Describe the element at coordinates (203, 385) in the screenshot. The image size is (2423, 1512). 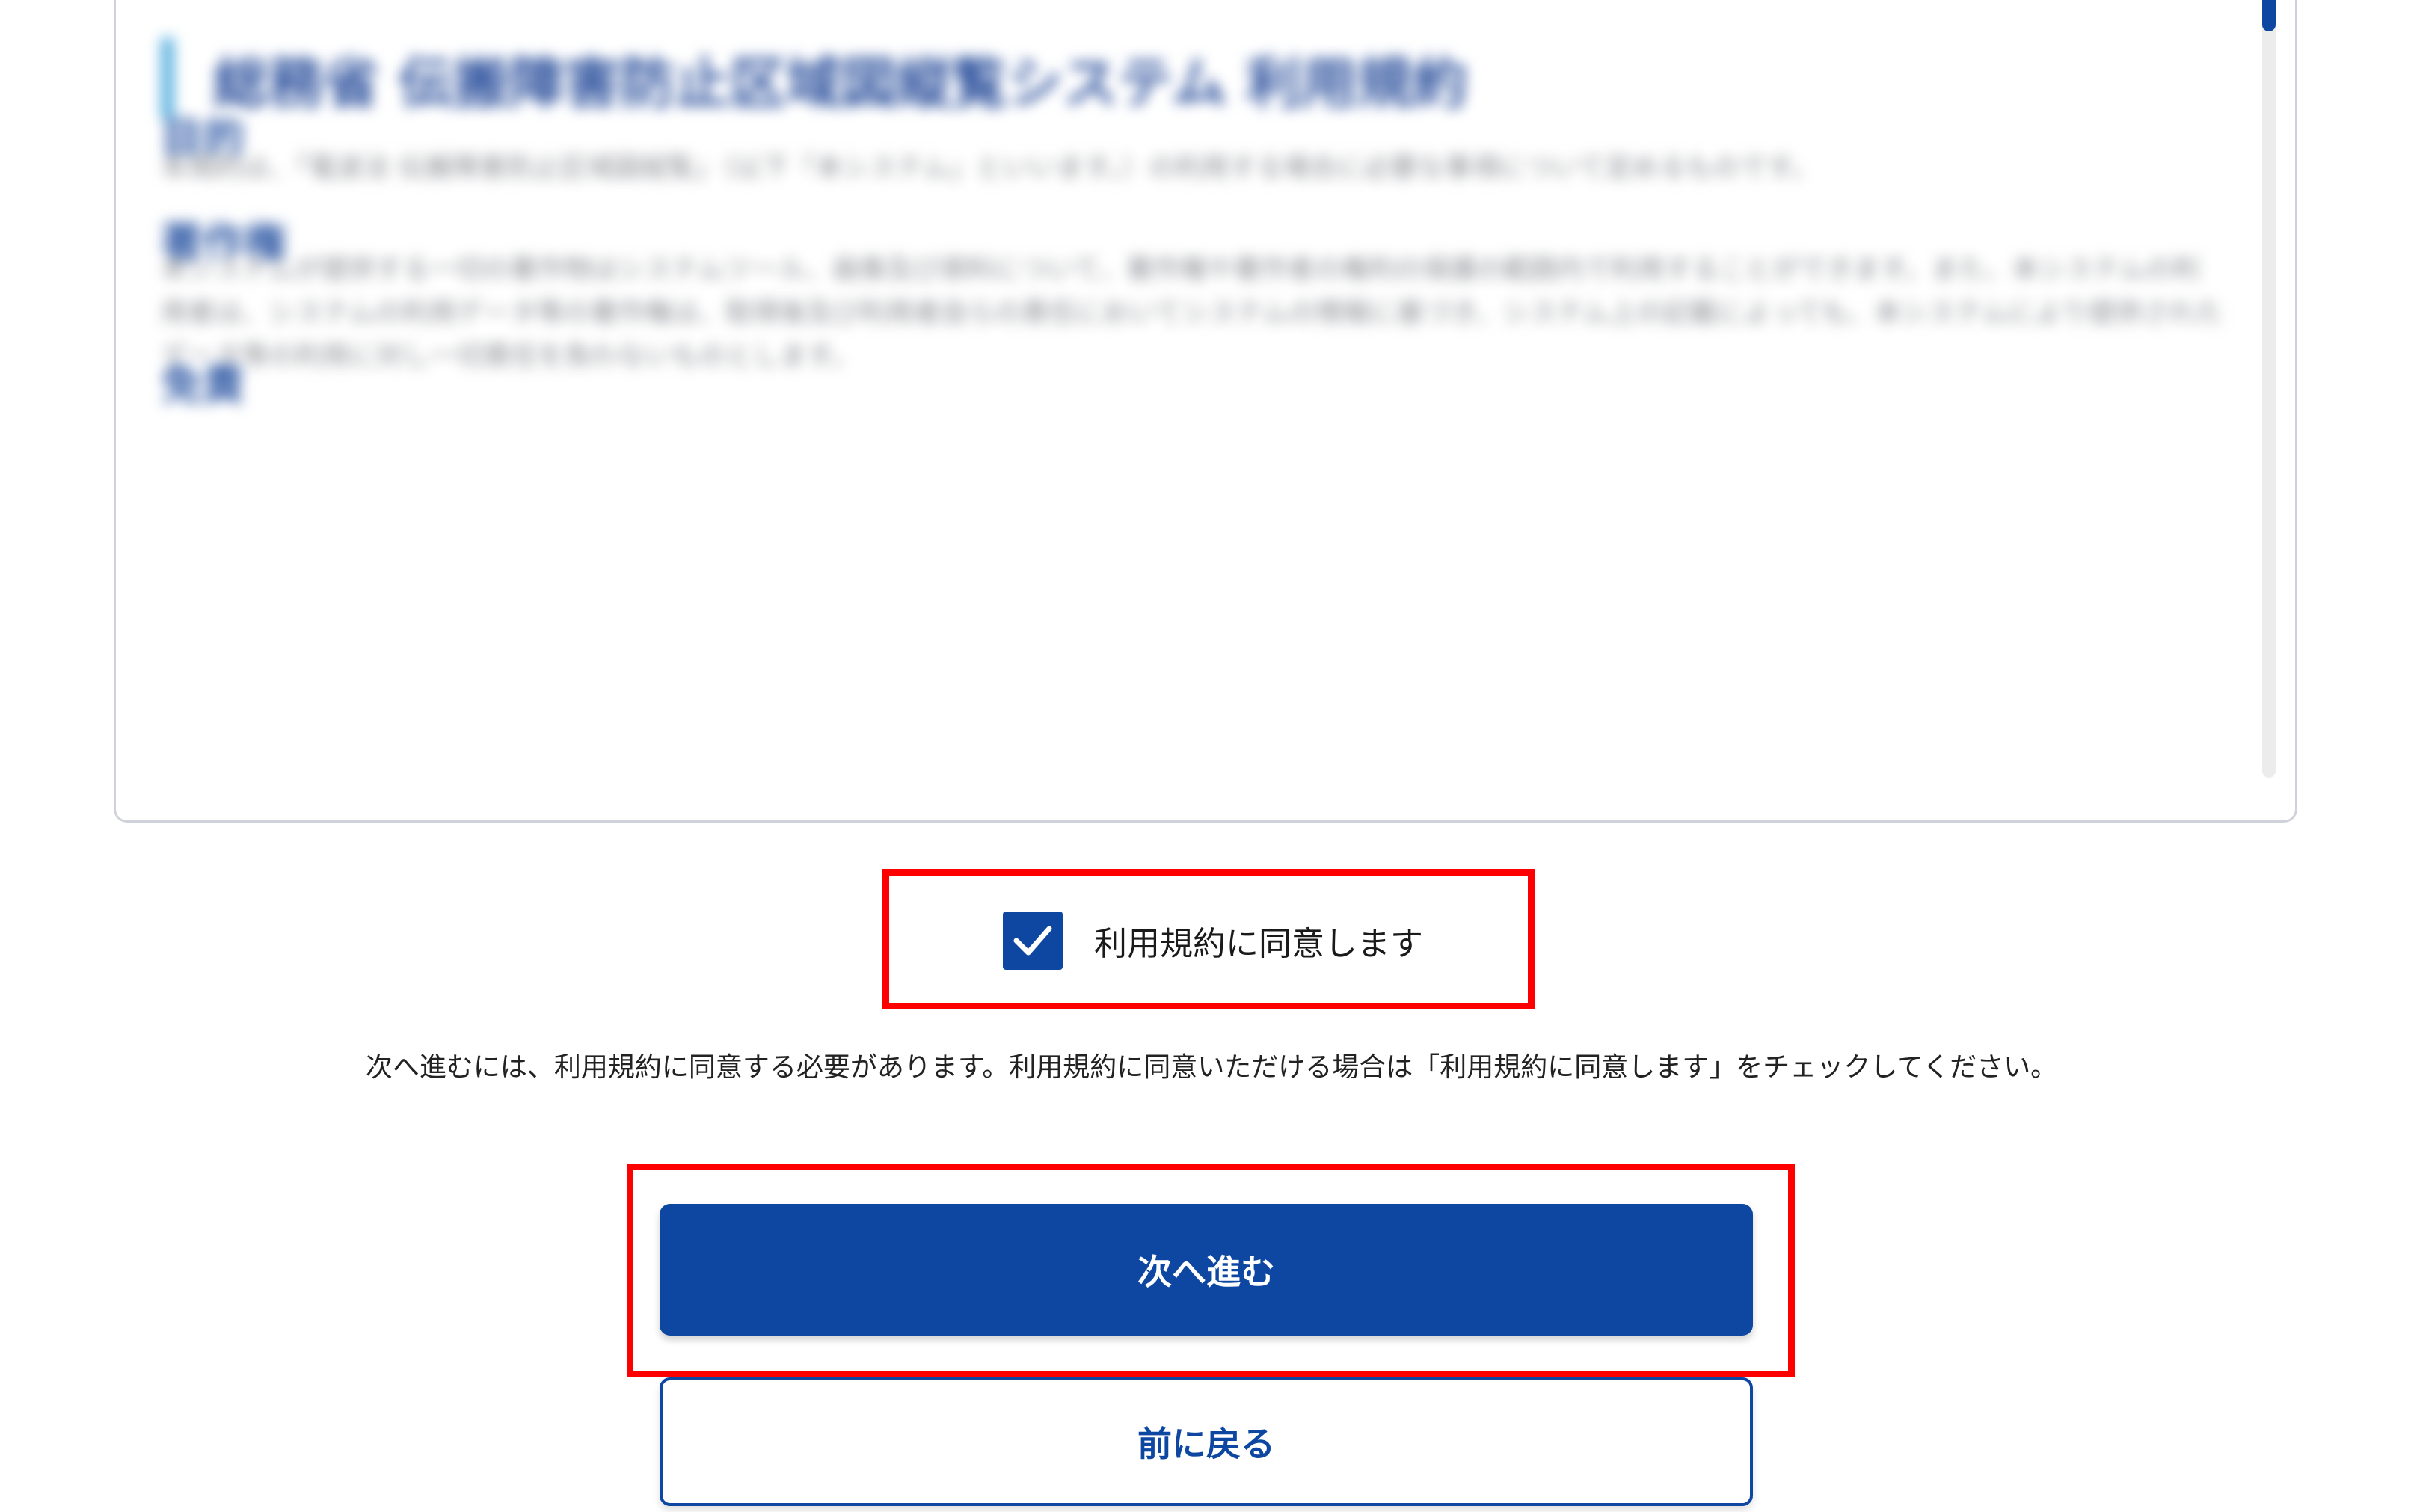
I see `section-heading-disclaimer: 免責` at that location.